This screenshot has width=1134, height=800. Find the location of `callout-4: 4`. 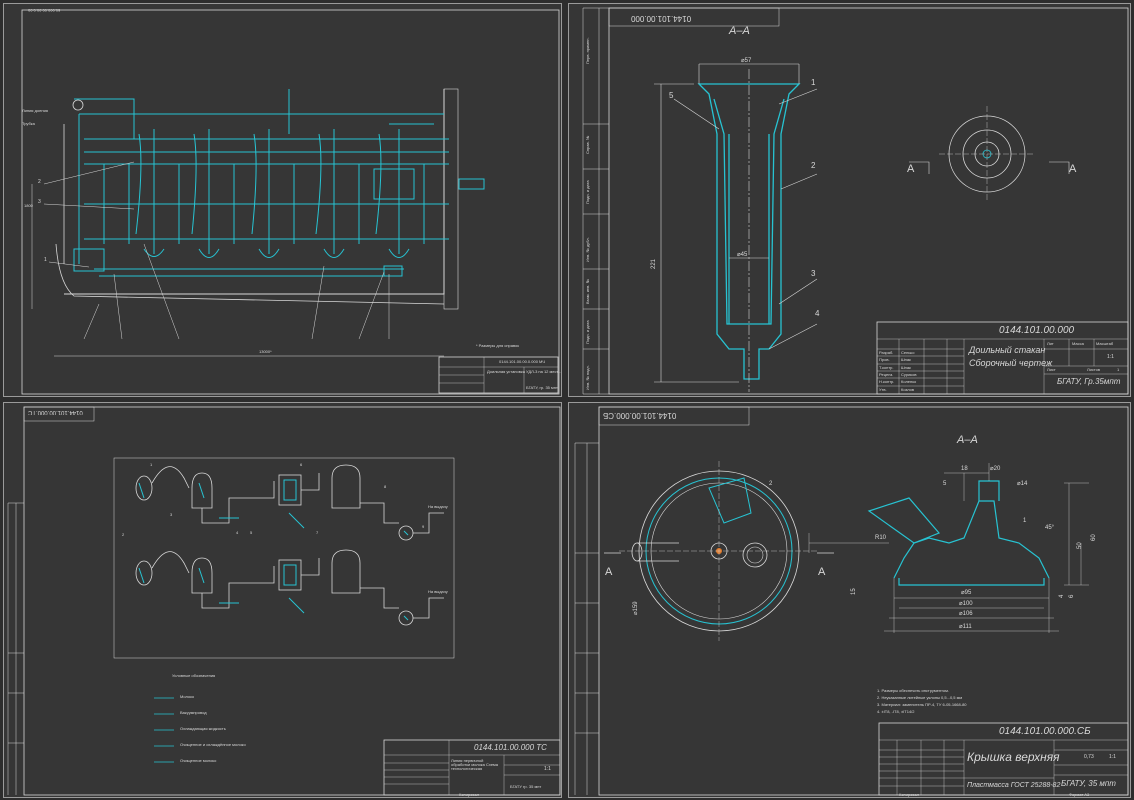

callout-4: 4 is located at coordinates (817, 313).